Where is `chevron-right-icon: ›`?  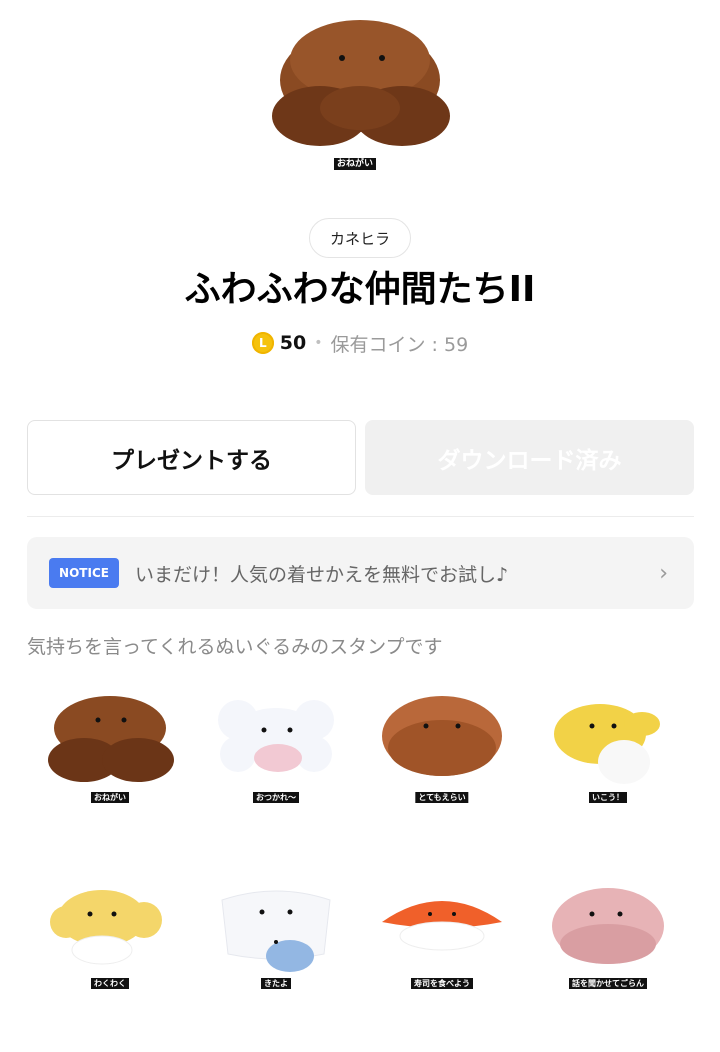
chevron-right-icon: › is located at coordinates (663, 573).